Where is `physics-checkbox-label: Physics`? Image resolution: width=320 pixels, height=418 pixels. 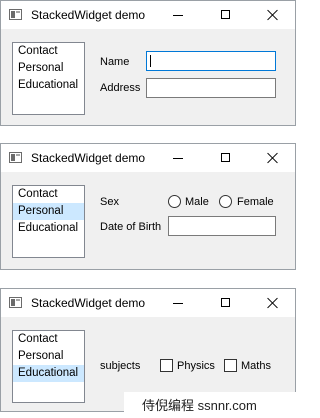 physics-checkbox-label: Physics is located at coordinates (196, 366).